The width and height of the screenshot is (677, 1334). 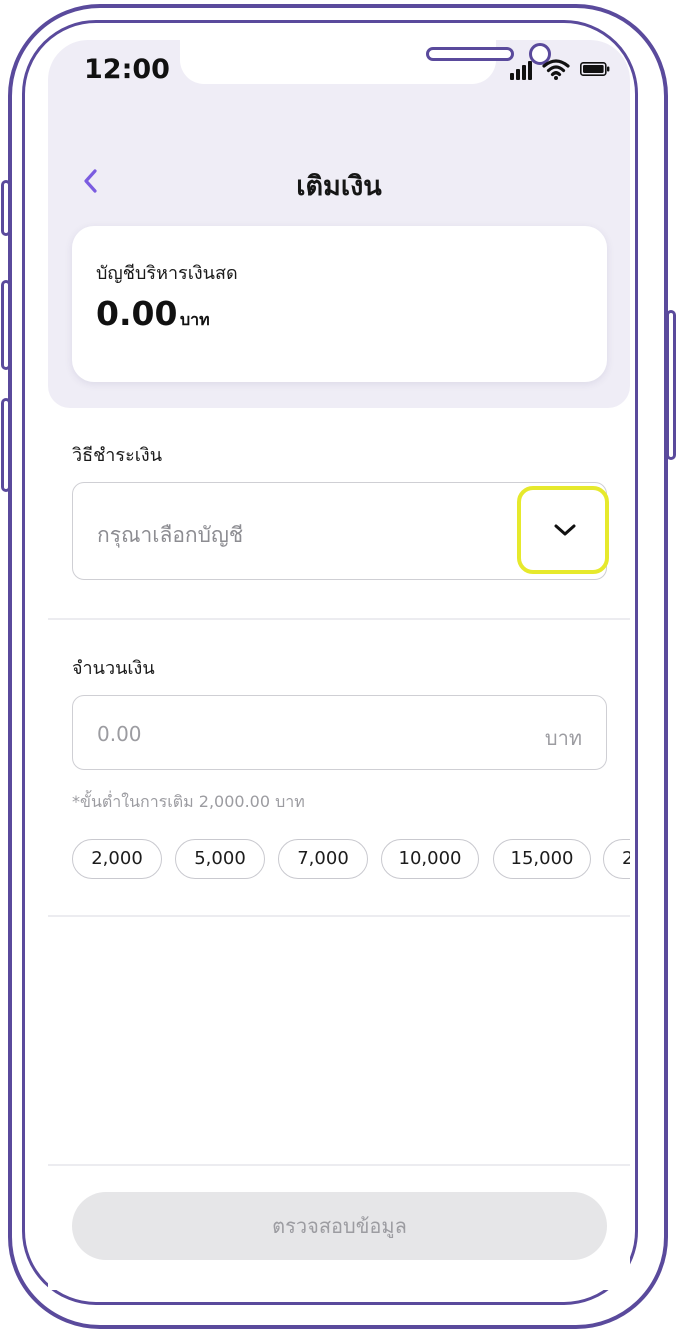 I want to click on battery-icon, so click(x=595, y=69).